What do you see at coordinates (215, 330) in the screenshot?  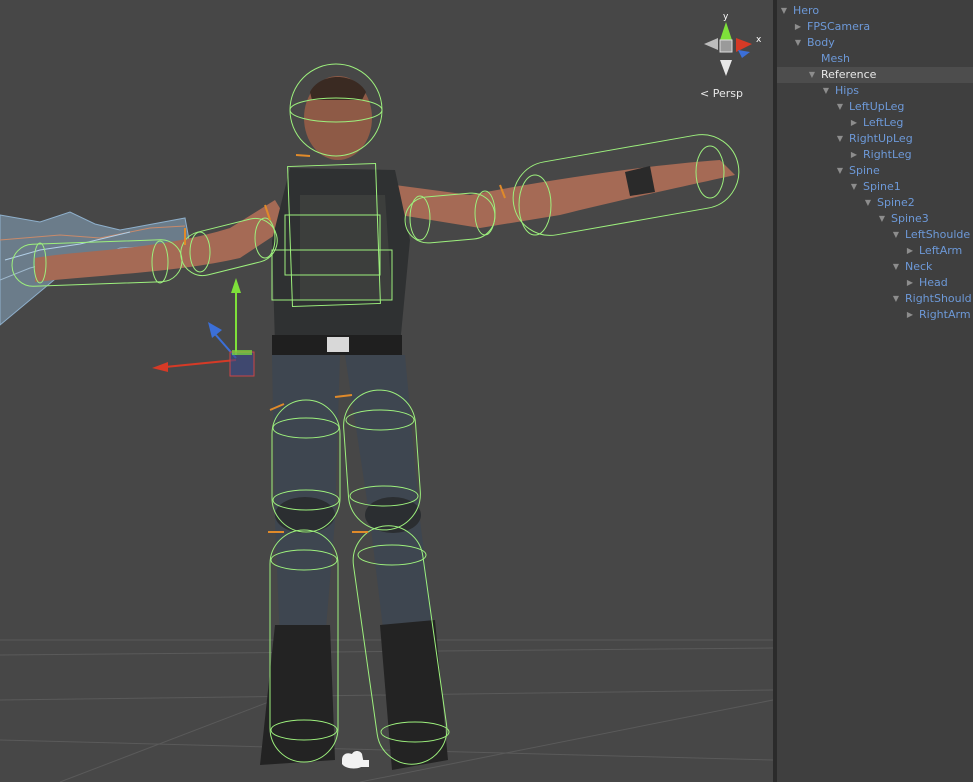 I see `move-arrow-z` at bounding box center [215, 330].